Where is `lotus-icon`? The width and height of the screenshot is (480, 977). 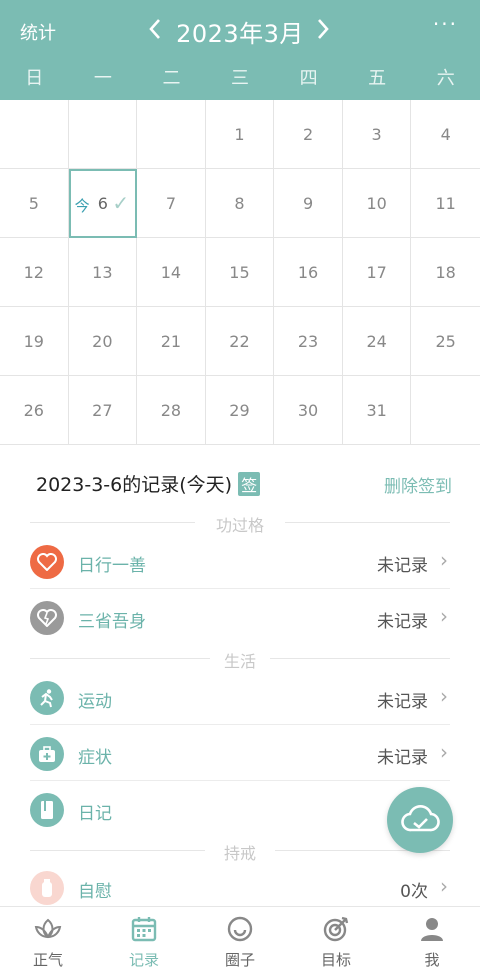
lotus-icon is located at coordinates (48, 928).